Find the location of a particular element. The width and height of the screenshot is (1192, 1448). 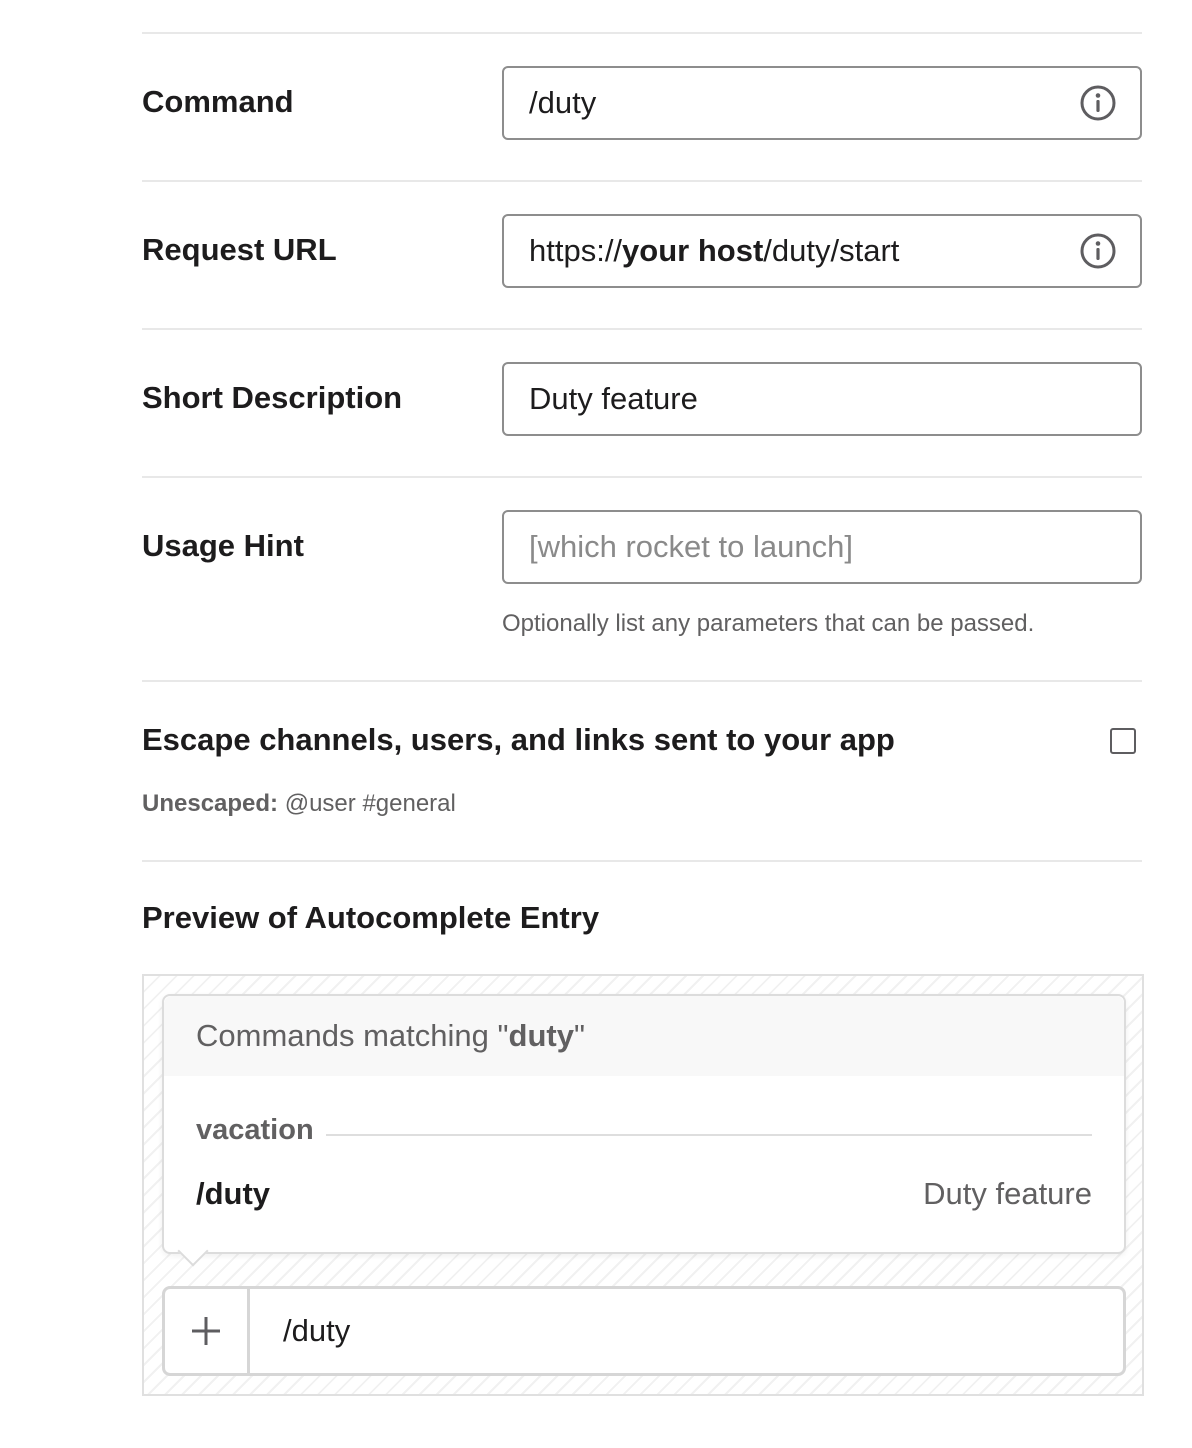

command-input: /duty is located at coordinates (822, 103).